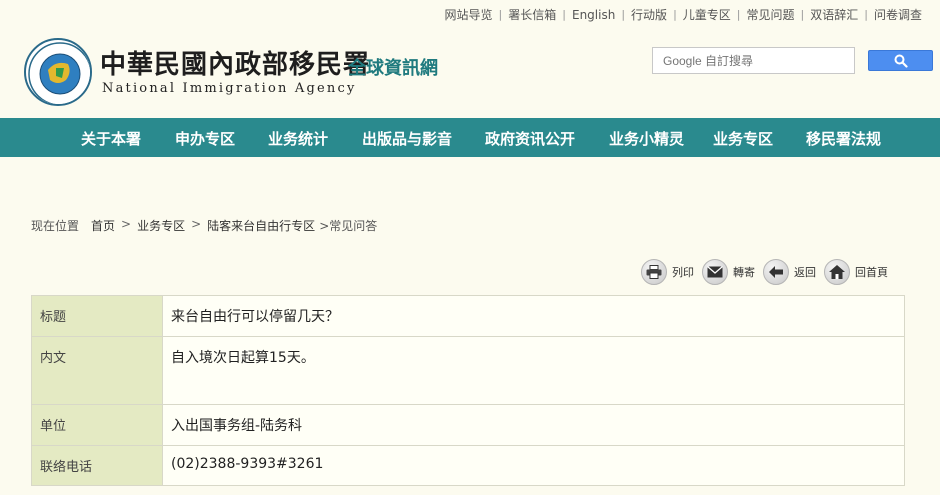 The image size is (940, 495). Describe the element at coordinates (753, 60) in the screenshot. I see `search-input` at that location.